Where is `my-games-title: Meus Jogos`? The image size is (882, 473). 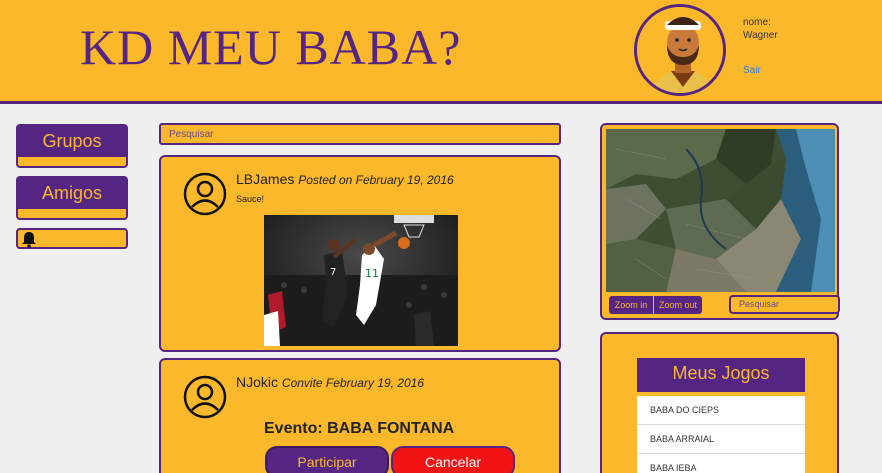 my-games-title: Meus Jogos is located at coordinates (721, 375).